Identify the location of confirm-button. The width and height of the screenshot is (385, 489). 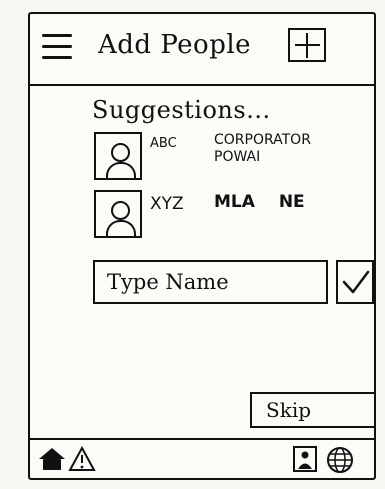
(355, 282).